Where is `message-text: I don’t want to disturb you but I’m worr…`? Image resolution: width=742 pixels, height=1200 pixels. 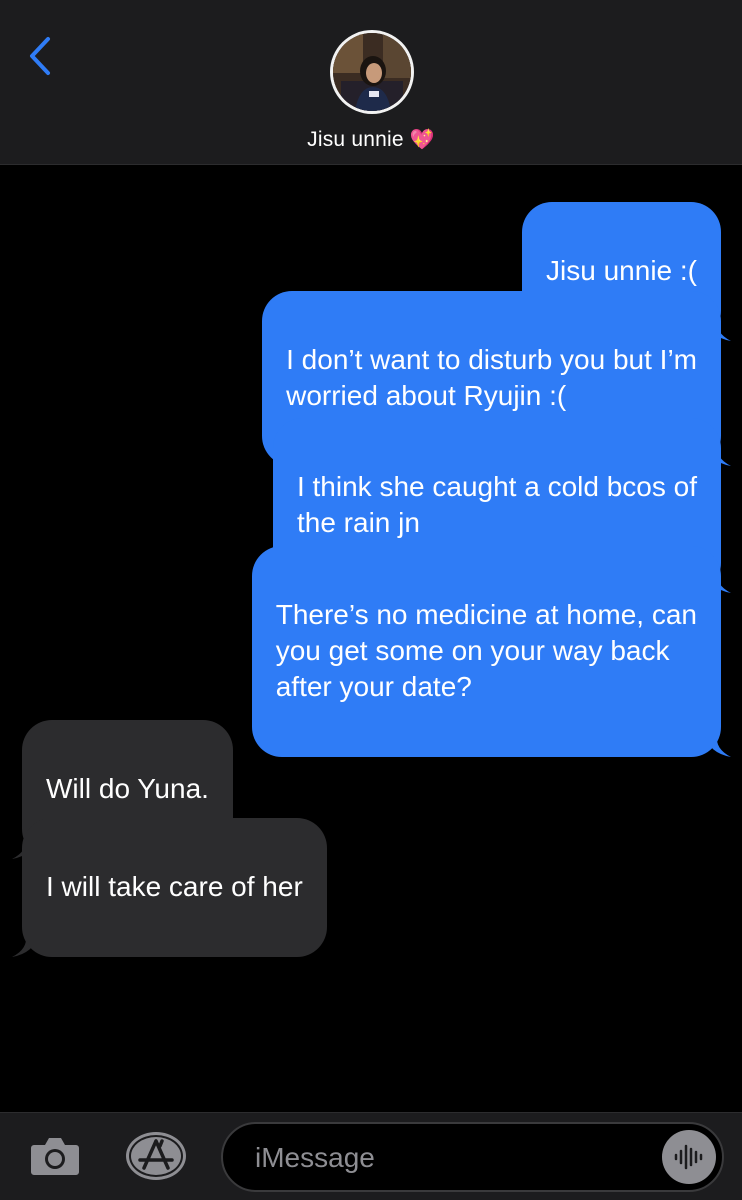
message-text: I don’t want to disturb you but I’m worr… is located at coordinates (491, 377).